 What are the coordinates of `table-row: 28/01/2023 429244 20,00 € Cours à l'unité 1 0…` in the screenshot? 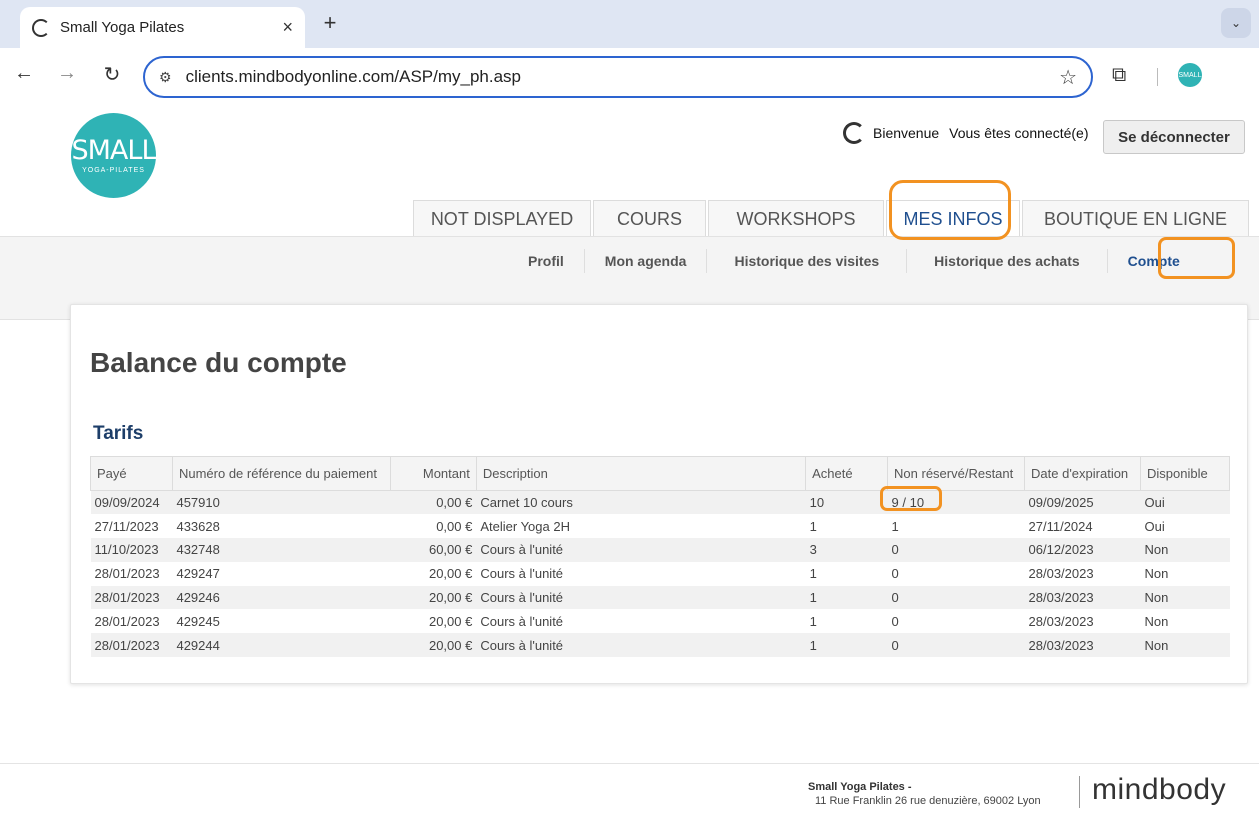 It's located at (660, 645).